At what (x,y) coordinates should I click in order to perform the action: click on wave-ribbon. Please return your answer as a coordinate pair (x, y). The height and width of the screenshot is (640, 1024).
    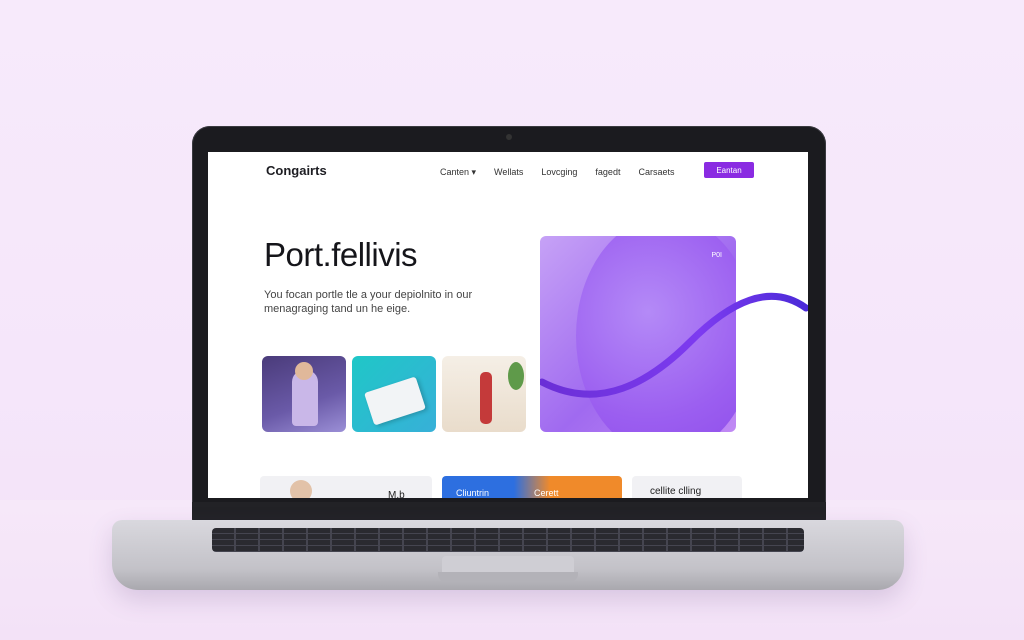
    Looking at the image, I should click on (674, 345).